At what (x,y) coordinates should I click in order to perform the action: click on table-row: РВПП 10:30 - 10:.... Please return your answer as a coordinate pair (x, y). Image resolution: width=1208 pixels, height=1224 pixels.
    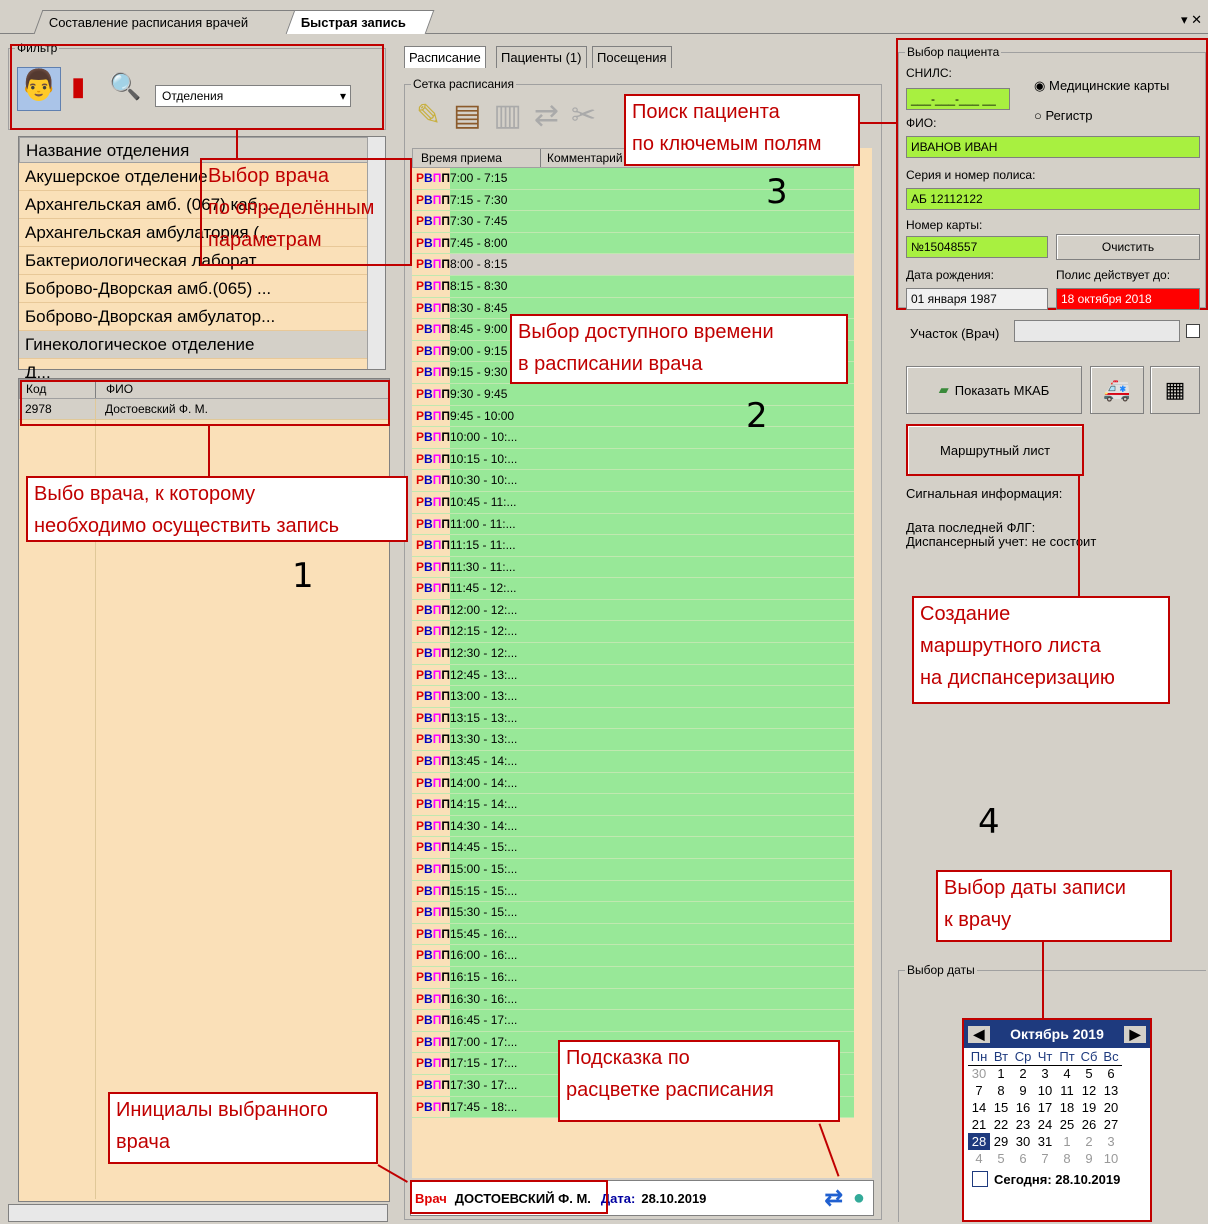
    Looking at the image, I should click on (633, 481).